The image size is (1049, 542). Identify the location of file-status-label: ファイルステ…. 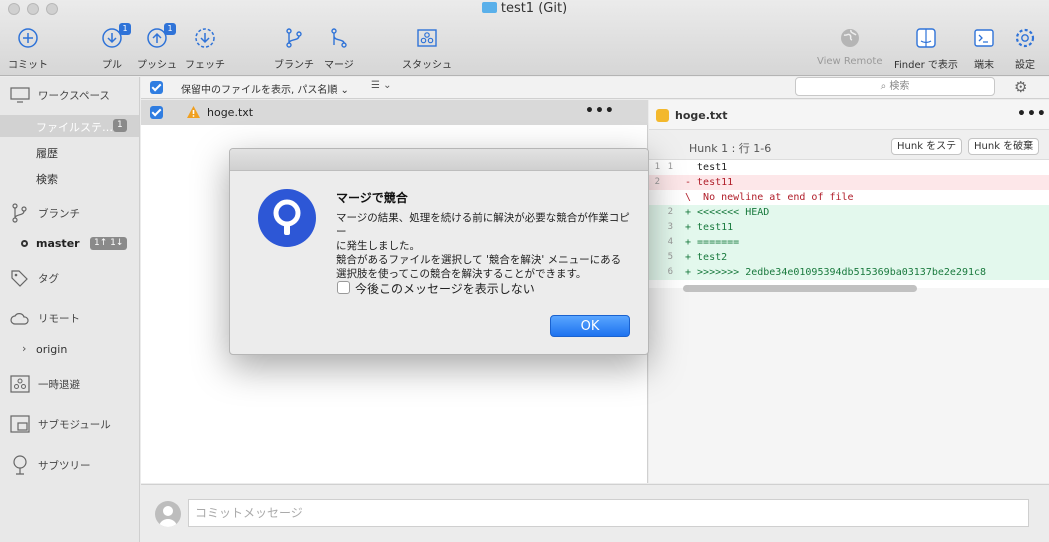
(74, 127).